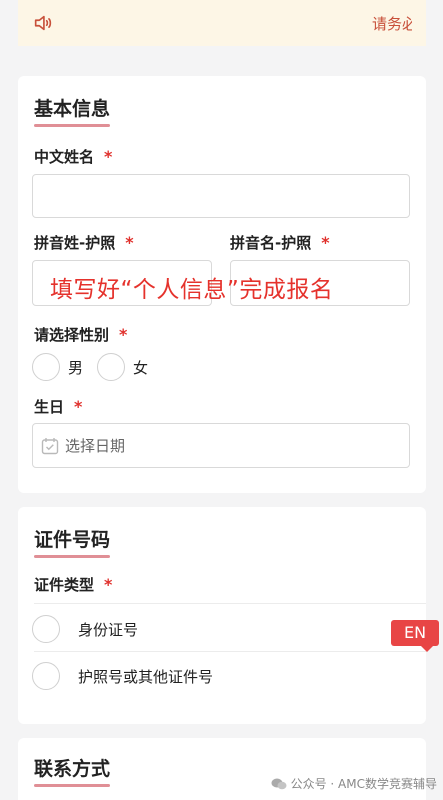 The image size is (443, 800). I want to click on birthday-placeholder: 选择日期, so click(95, 446).